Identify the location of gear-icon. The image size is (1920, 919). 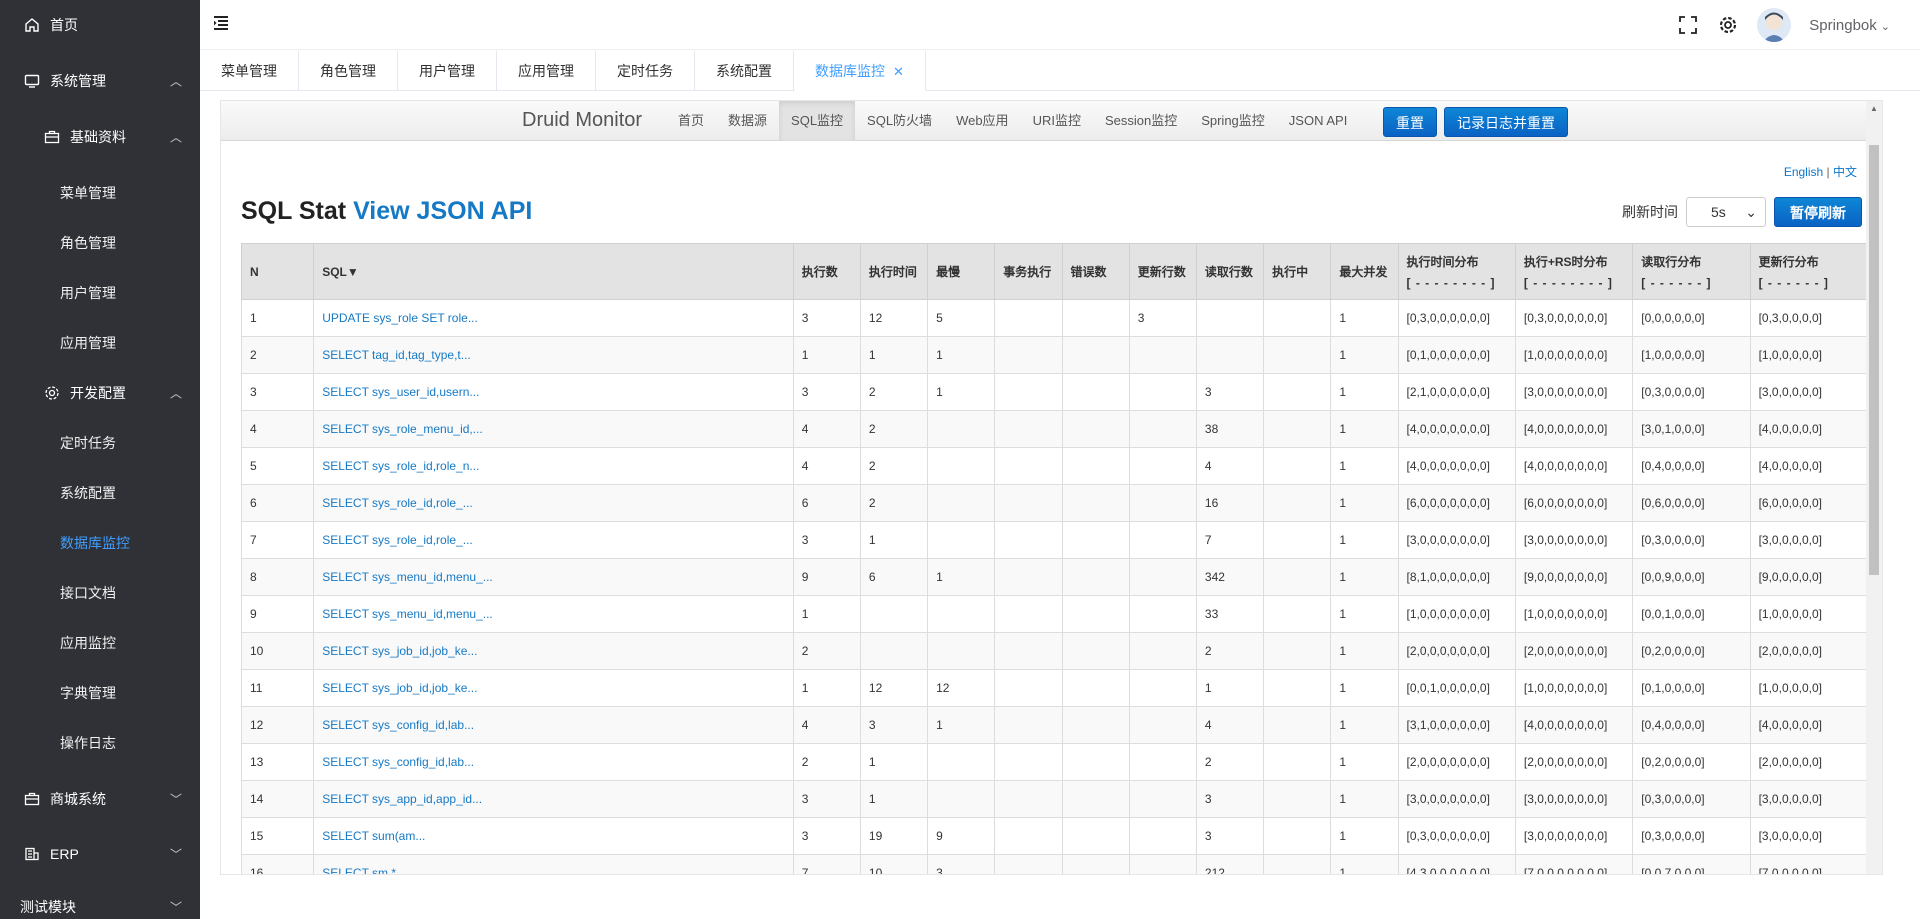
(1728, 25).